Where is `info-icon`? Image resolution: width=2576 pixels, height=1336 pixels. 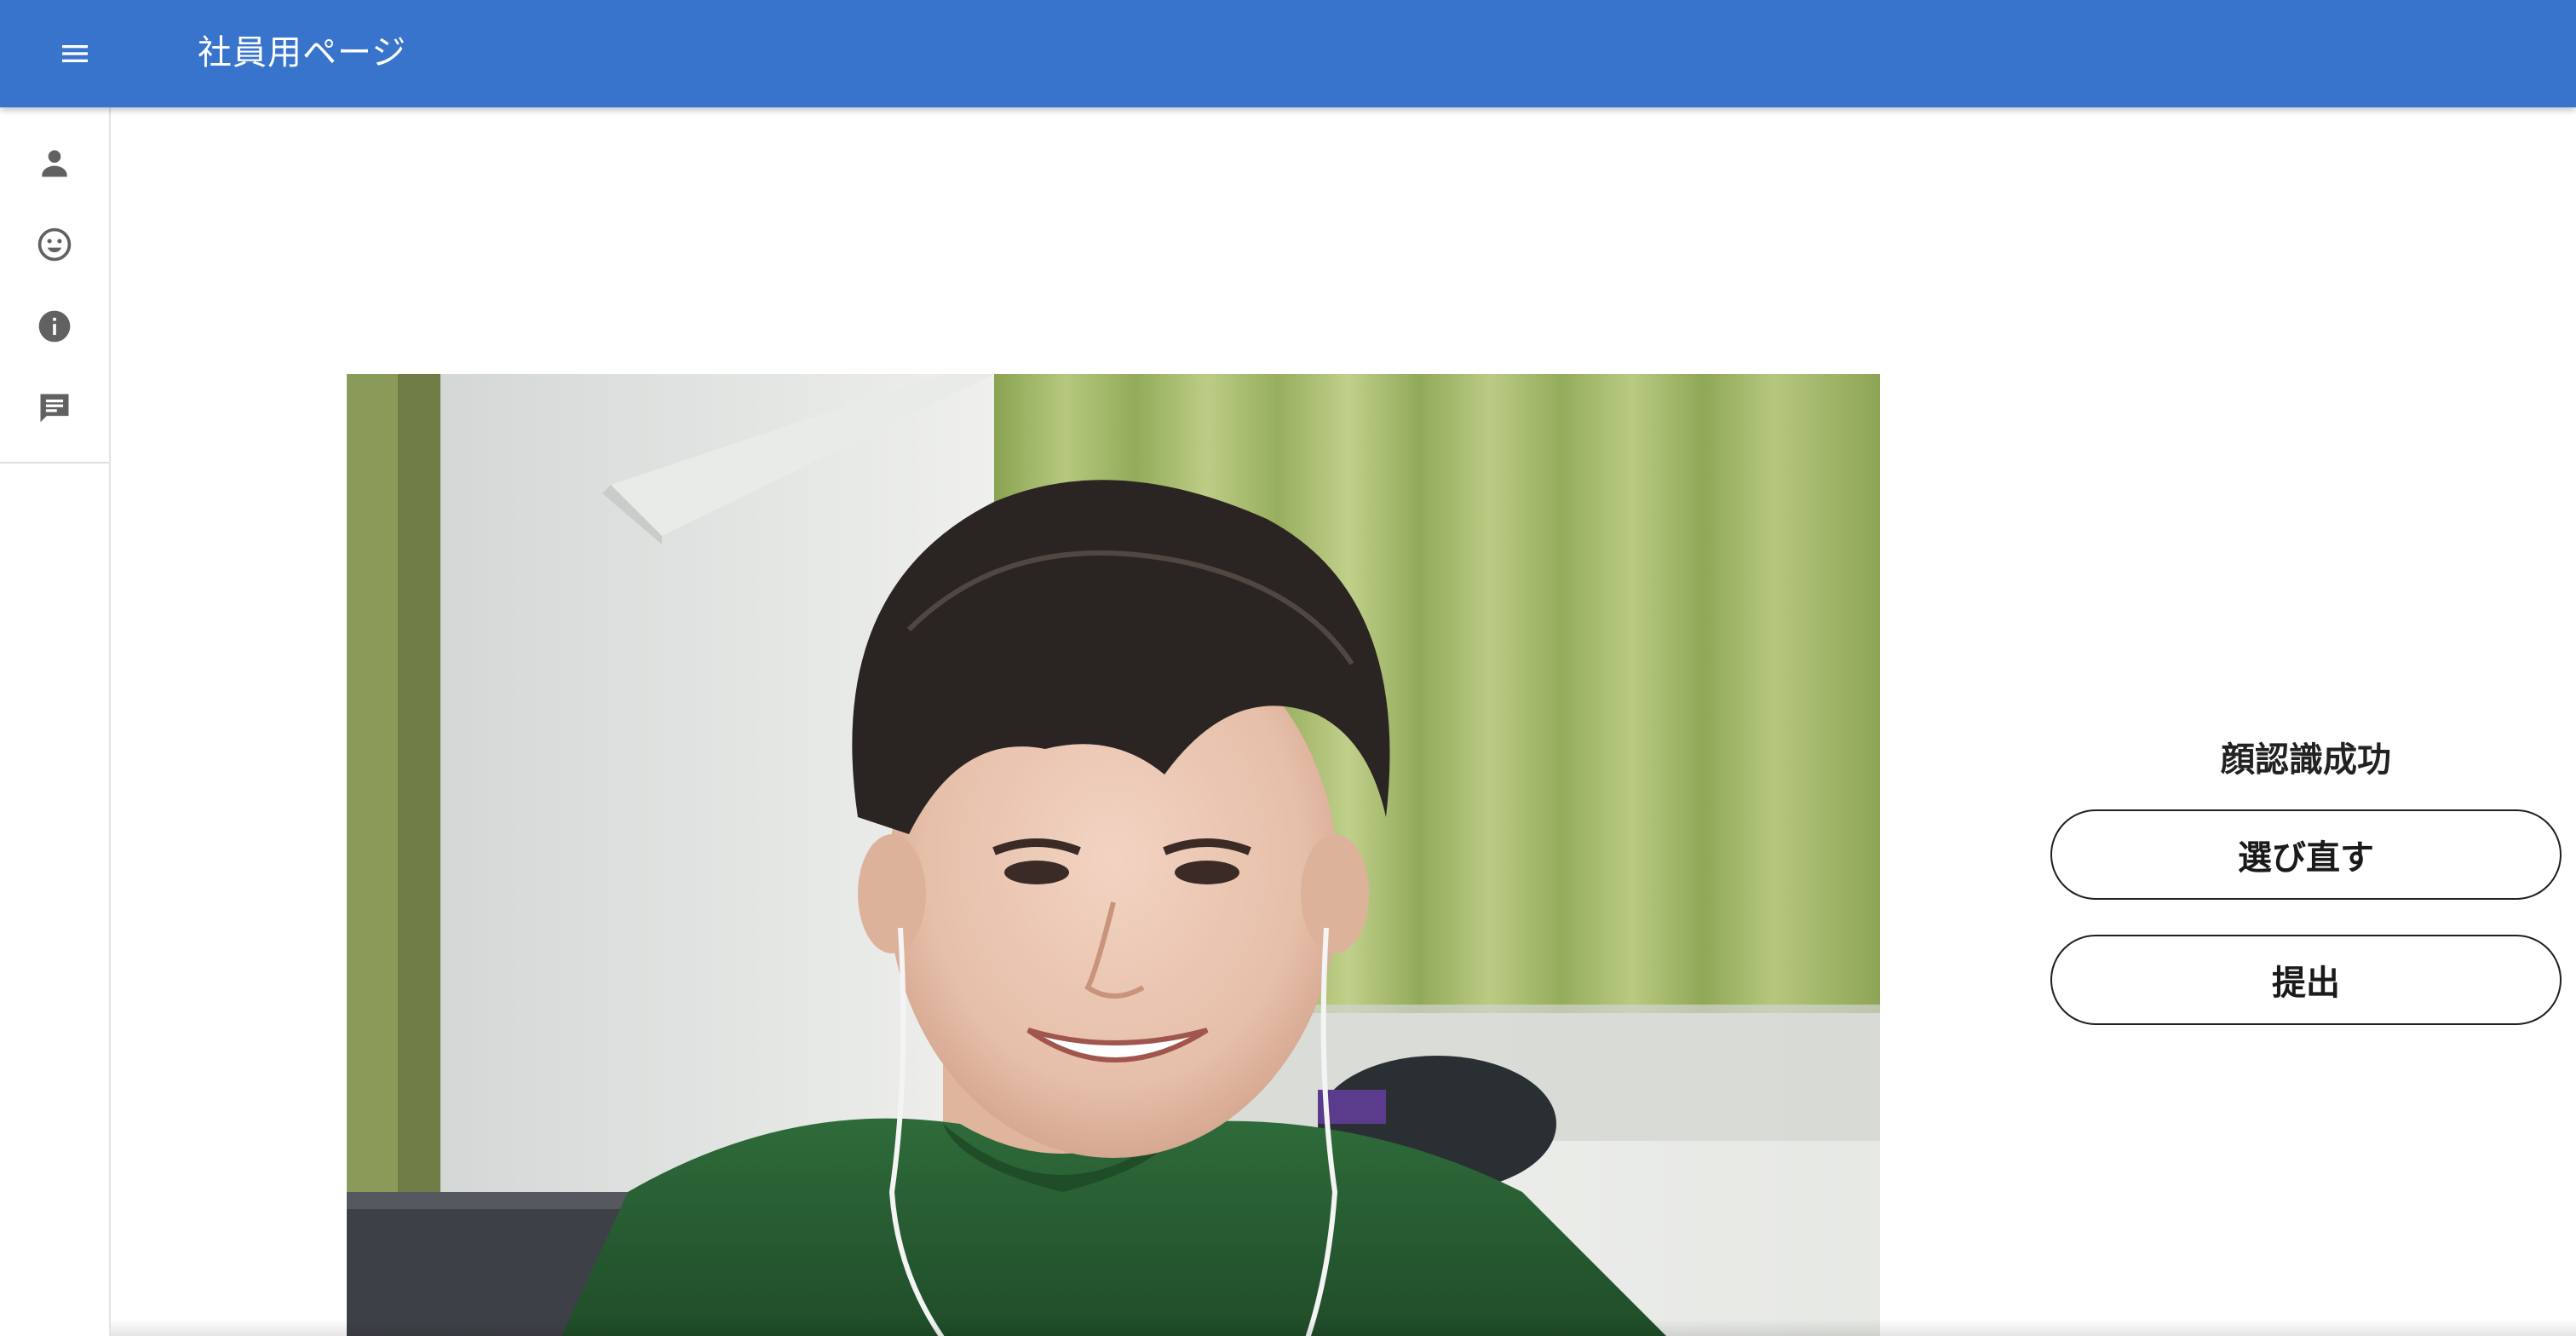 info-icon is located at coordinates (55, 326).